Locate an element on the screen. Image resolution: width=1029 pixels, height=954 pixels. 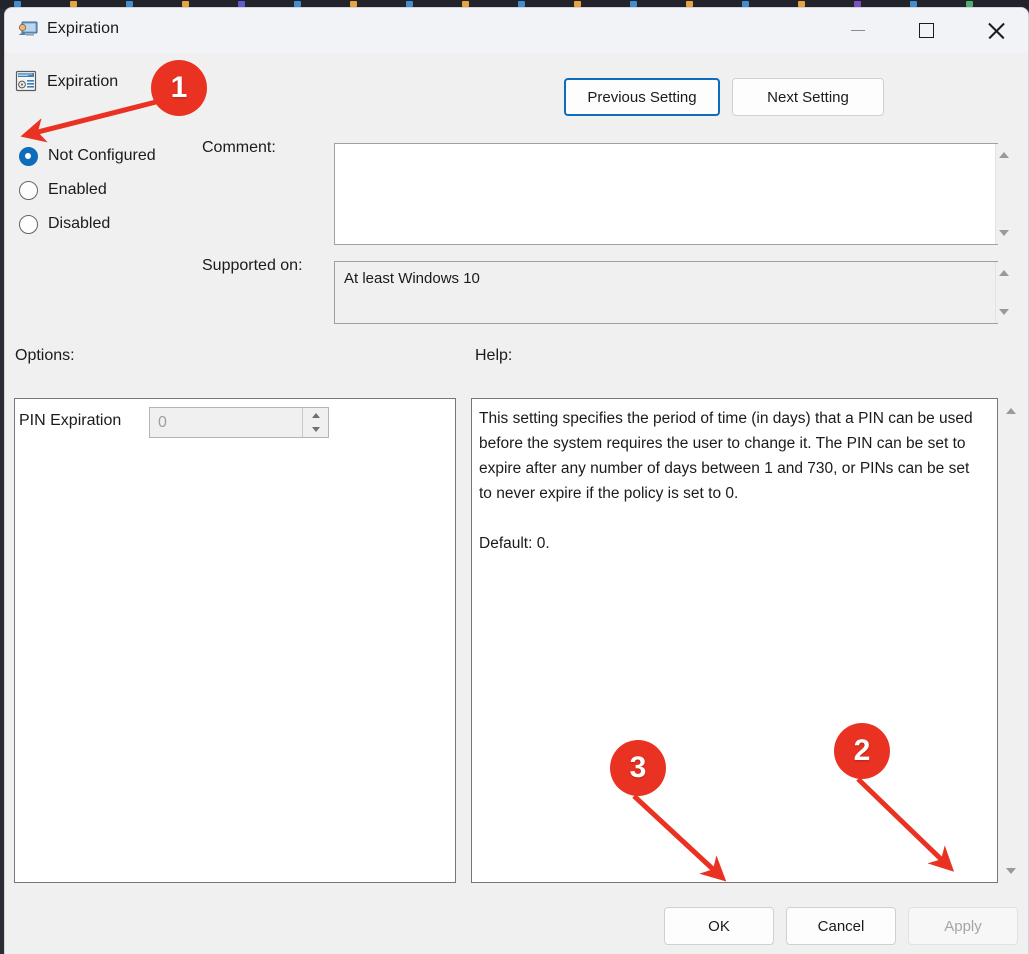
minimize-icon is located at coordinates (857, 30).